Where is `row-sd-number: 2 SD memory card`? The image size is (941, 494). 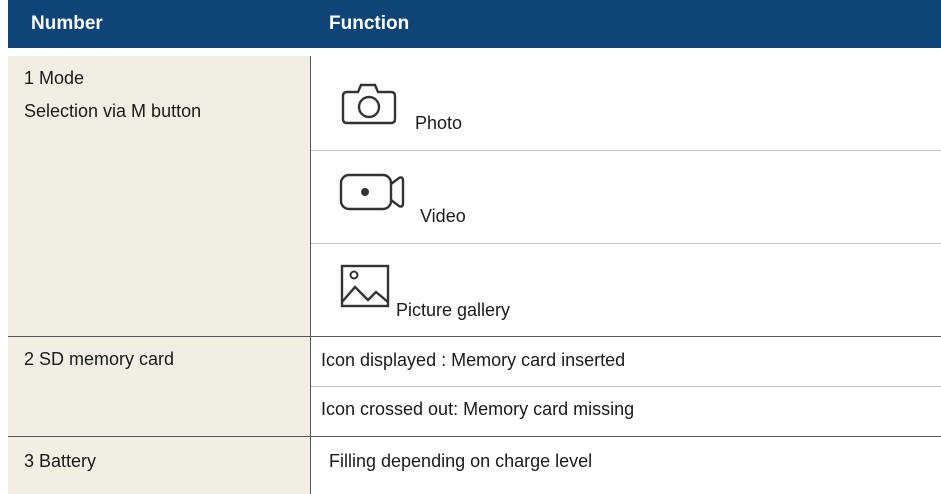
row-sd-number: 2 SD memory card is located at coordinates (159, 386).